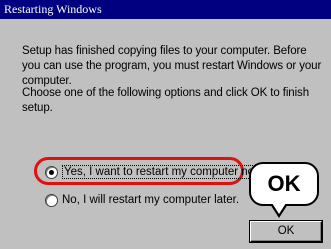 Image resolution: width=331 pixels, height=249 pixels. Describe the element at coordinates (51, 200) in the screenshot. I see `radio-unselected-icon` at that location.